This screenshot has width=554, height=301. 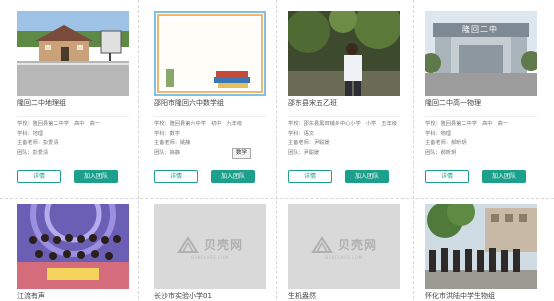 I want to click on team-card: 贝壳网 BAKCLASS.COM 长沙市实验小学01, so click(x=210, y=252).